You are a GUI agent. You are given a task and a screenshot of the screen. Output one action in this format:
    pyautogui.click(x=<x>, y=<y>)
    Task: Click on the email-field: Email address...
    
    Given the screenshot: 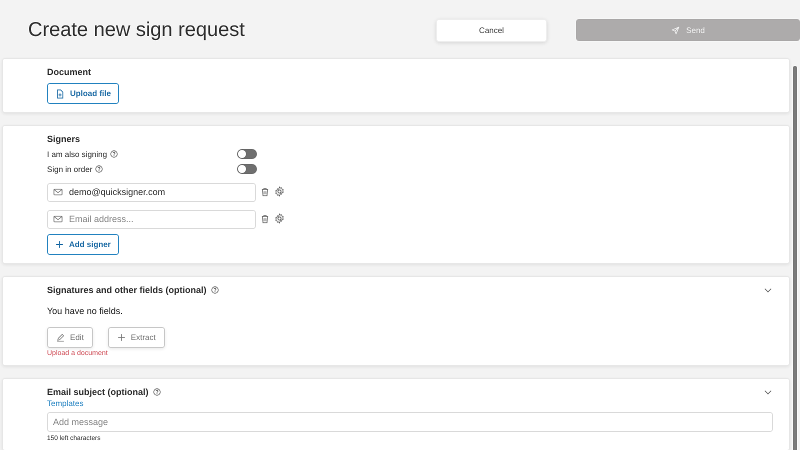 What is the action you would take?
    pyautogui.click(x=151, y=219)
    